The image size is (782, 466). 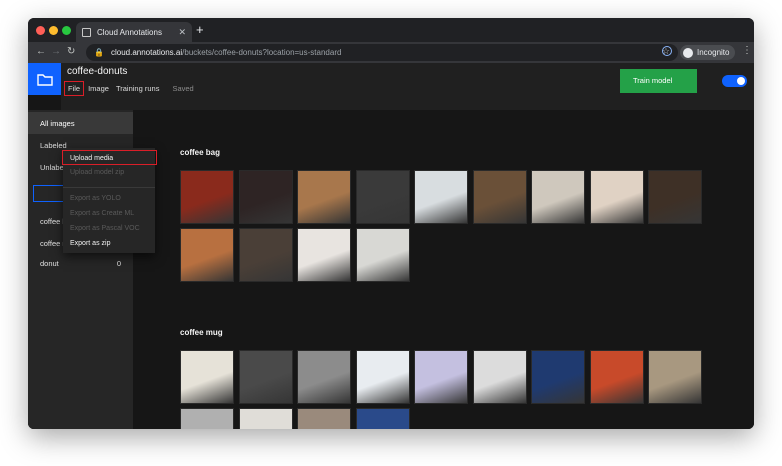 What do you see at coordinates (201, 332) in the screenshot?
I see `section-title-coffee-mug: coffee mug` at bounding box center [201, 332].